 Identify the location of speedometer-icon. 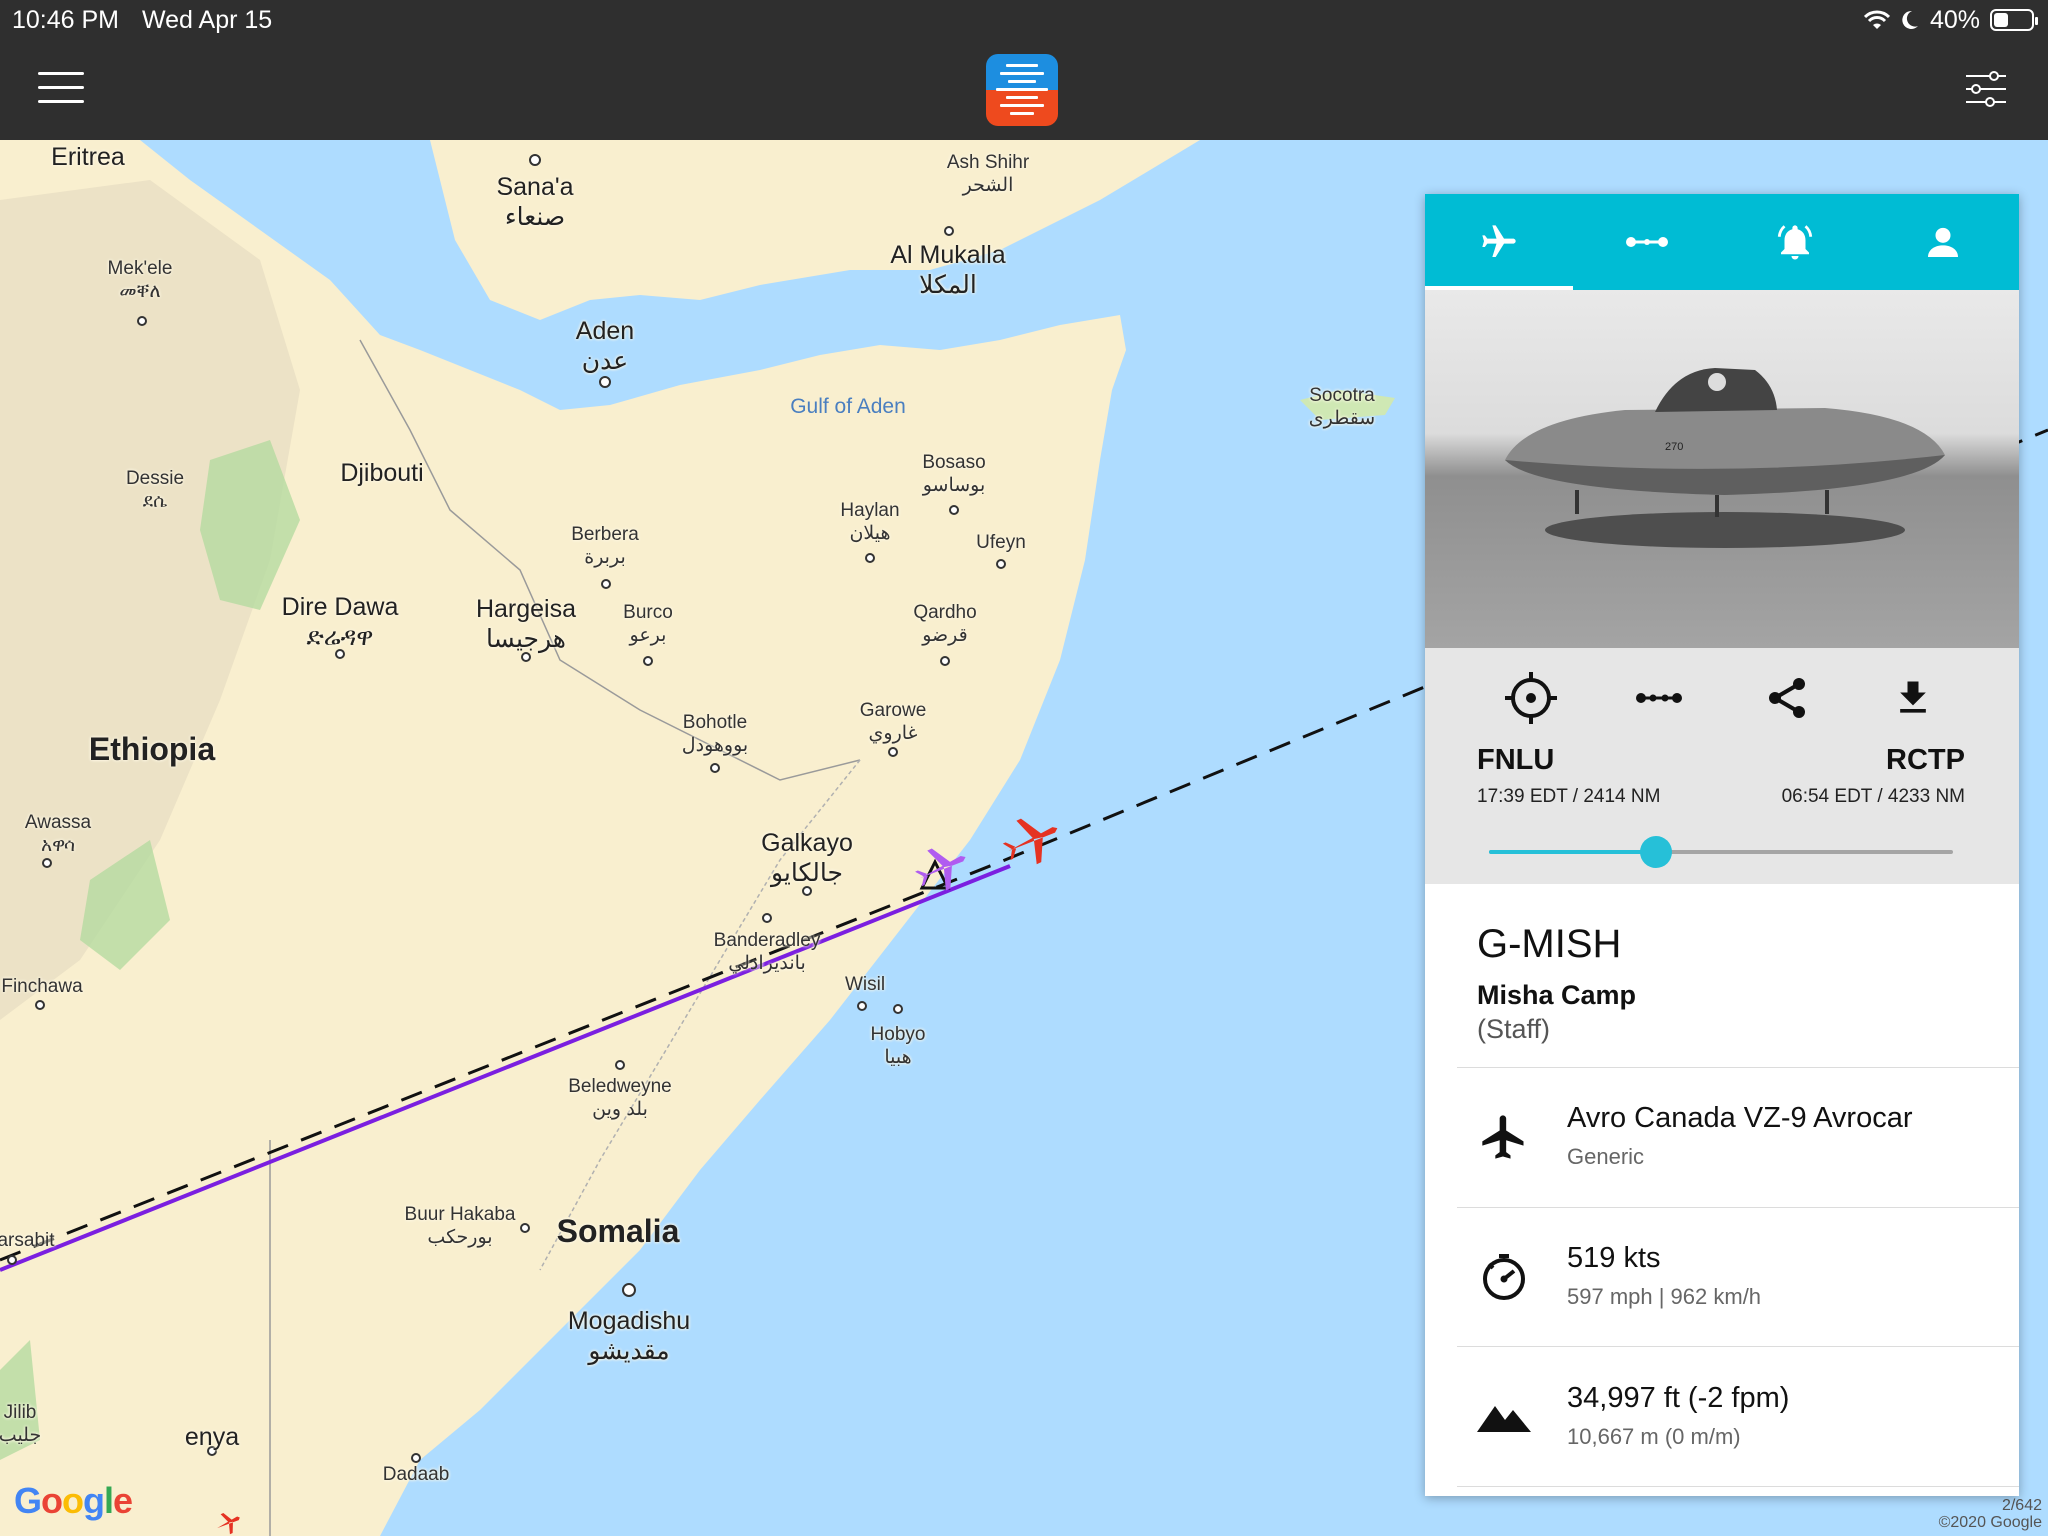
(1504, 1277).